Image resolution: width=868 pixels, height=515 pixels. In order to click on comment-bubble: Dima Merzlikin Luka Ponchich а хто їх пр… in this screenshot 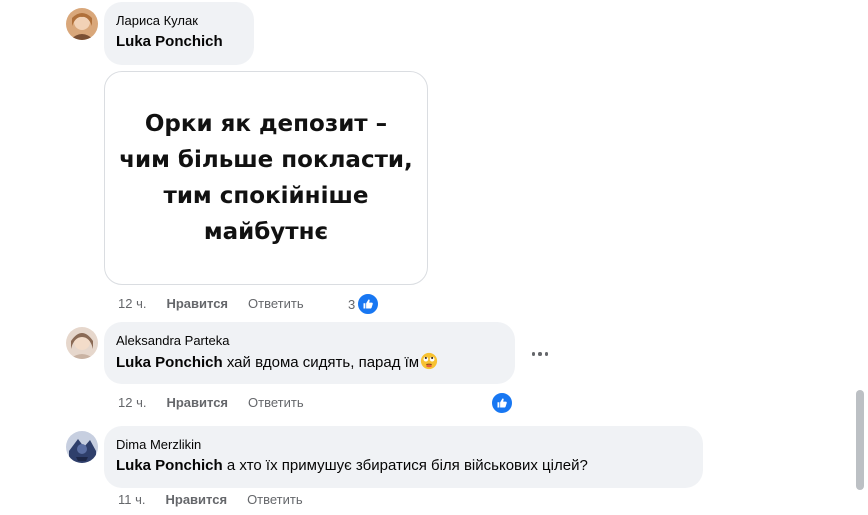, I will do `click(403, 457)`.